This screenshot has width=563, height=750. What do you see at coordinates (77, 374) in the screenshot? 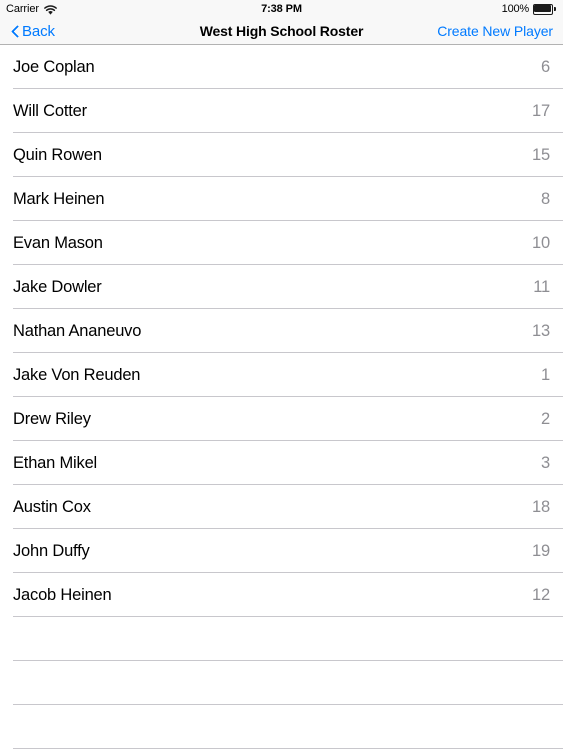
I see `player-name: Jake Von Reuden` at bounding box center [77, 374].